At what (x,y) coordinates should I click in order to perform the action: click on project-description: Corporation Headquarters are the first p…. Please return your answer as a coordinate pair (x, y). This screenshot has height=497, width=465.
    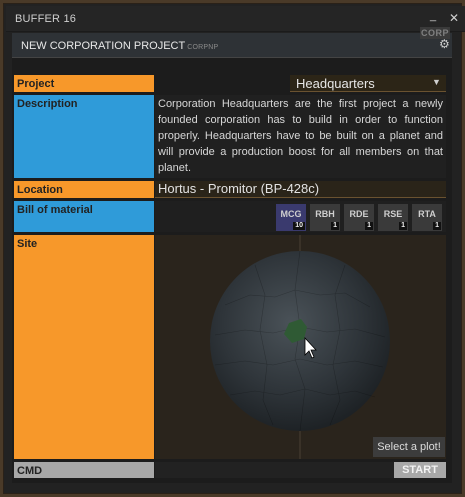
    Looking at the image, I should click on (300, 136).